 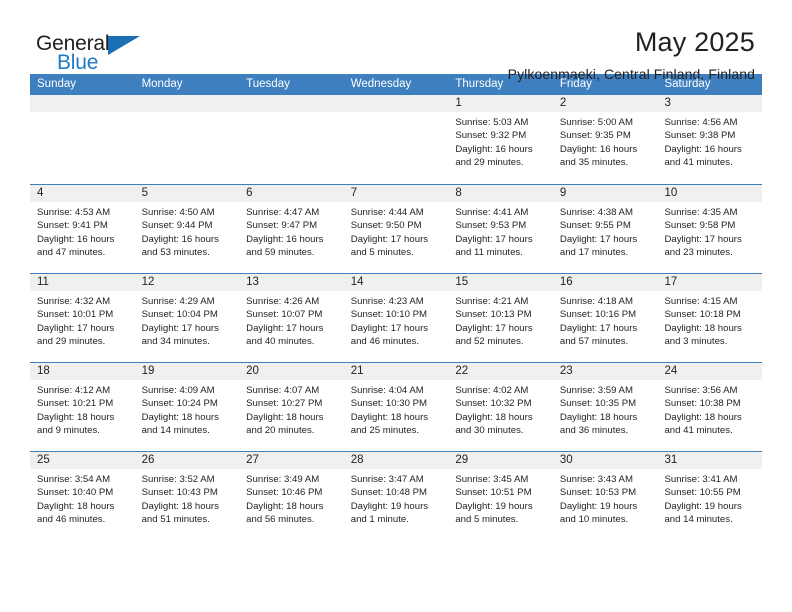 What do you see at coordinates (357, 282) in the screenshot?
I see `day-number: 14` at bounding box center [357, 282].